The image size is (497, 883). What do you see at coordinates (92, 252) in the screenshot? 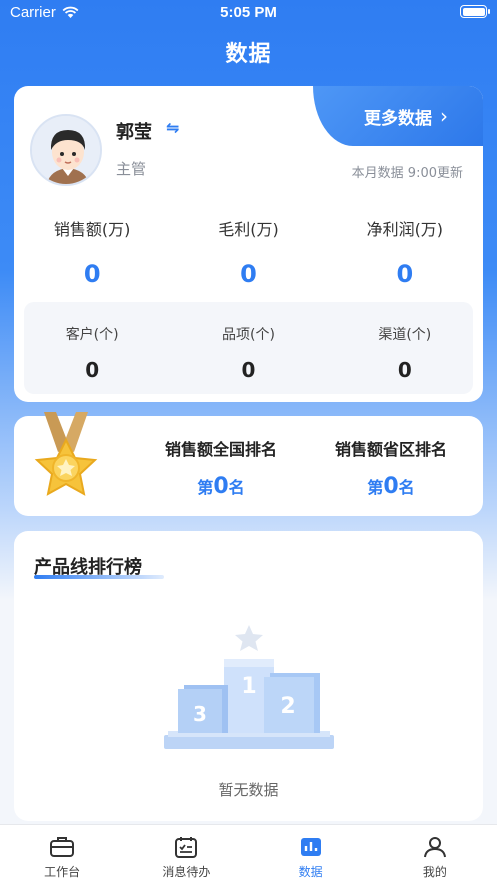
I see `stat-sales: 销售额(万) 0` at bounding box center [92, 252].